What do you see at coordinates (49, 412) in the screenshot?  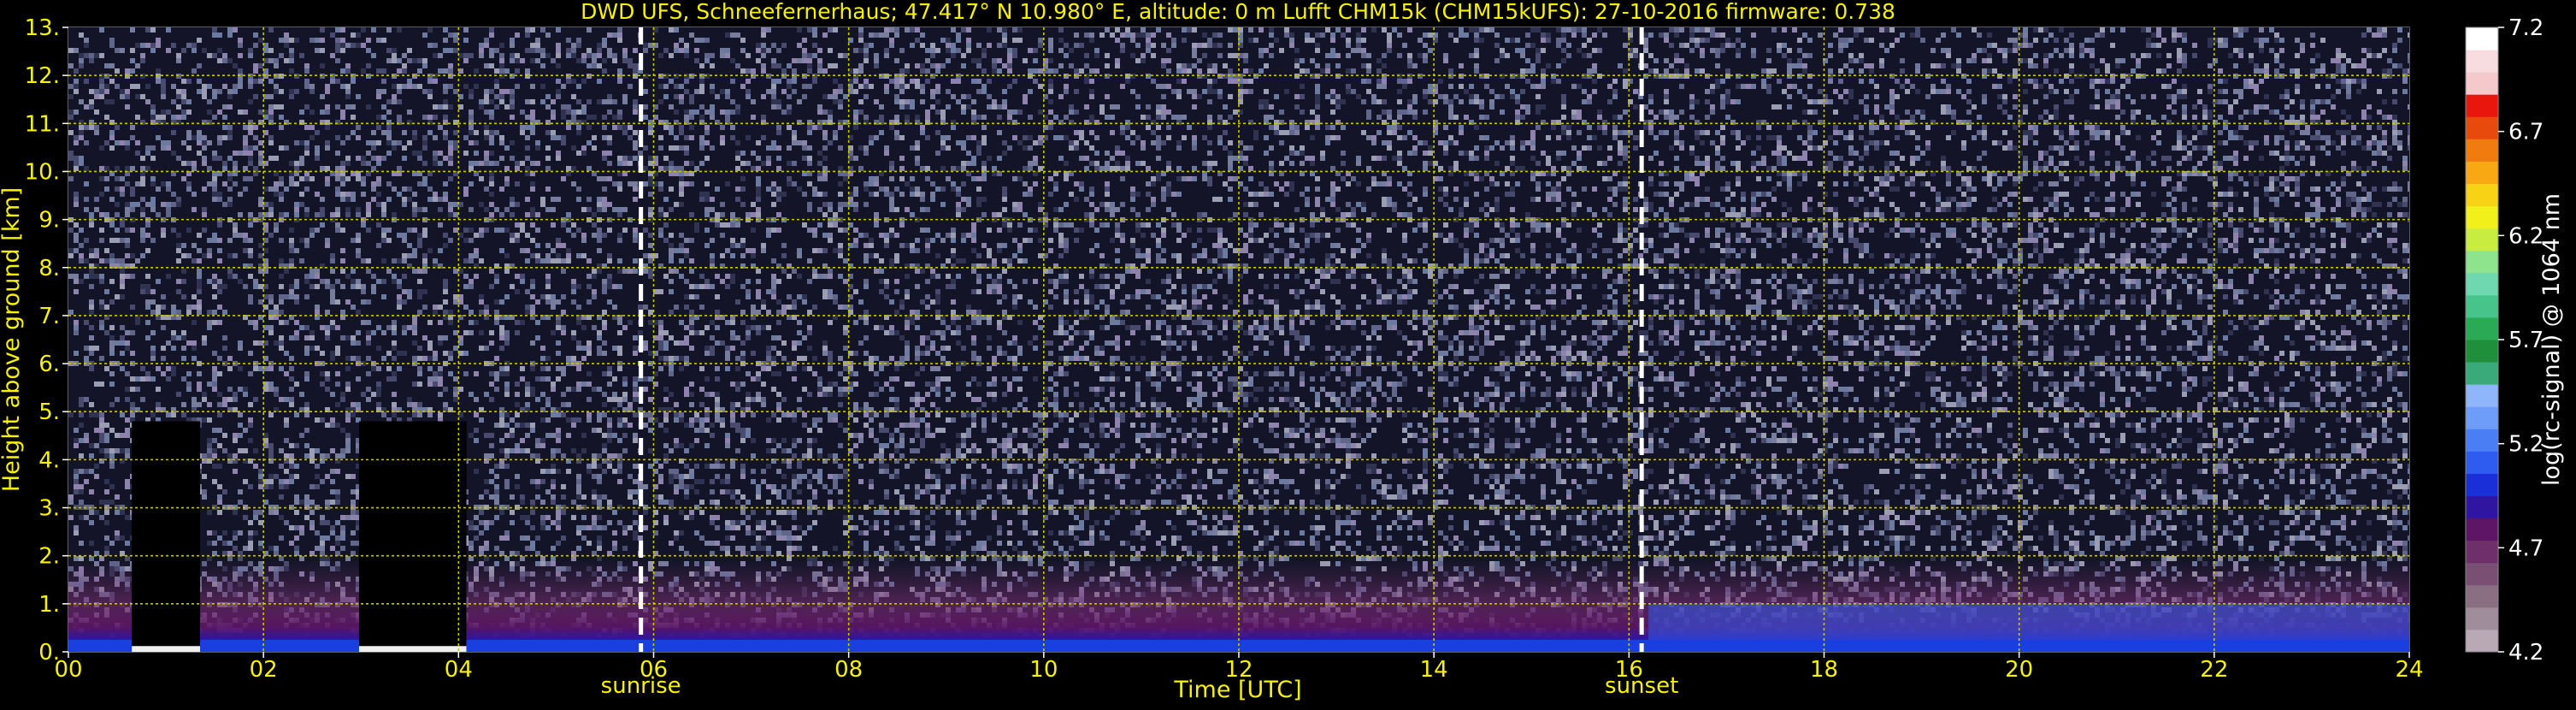 I see `y-tick-label: 5.` at bounding box center [49, 412].